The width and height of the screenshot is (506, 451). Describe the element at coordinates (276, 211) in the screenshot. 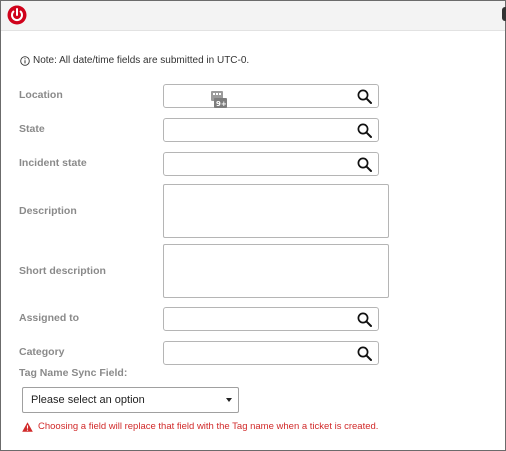

I see `description-textarea` at that location.